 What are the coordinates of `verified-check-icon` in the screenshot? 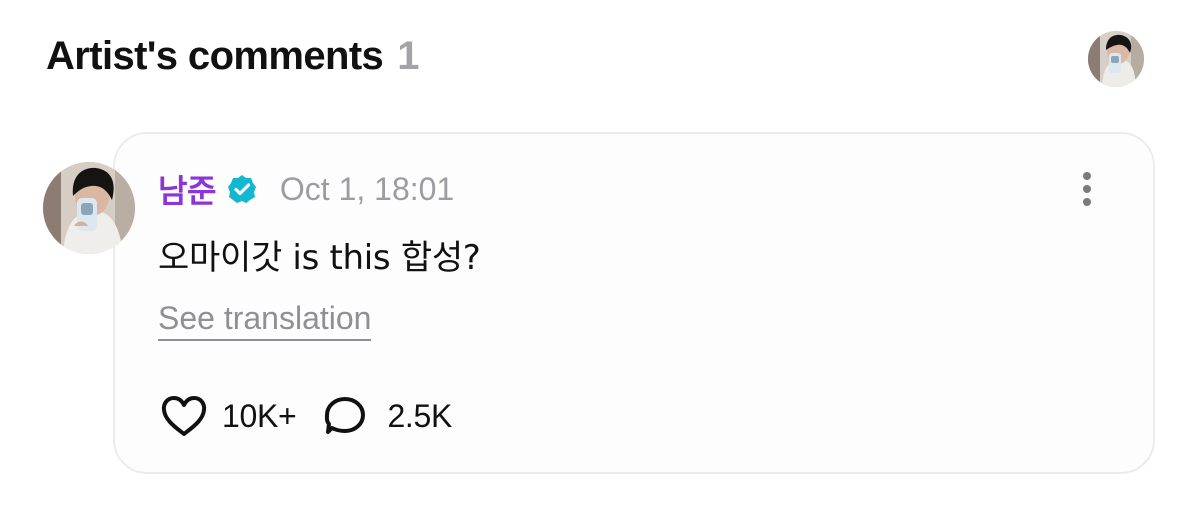 It's located at (242, 189).